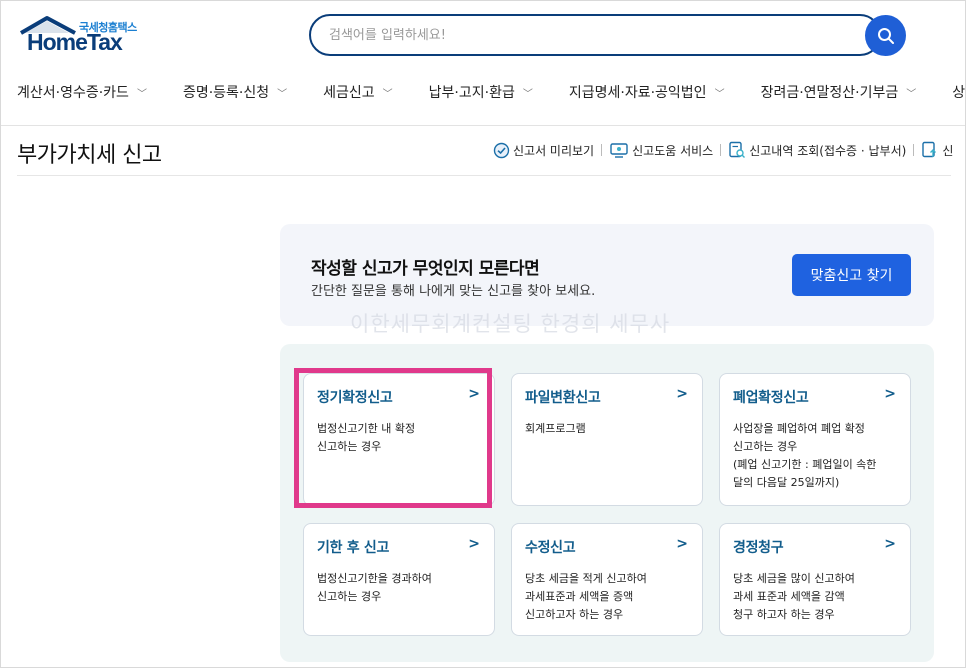 The width and height of the screenshot is (966, 668). Describe the element at coordinates (366, 437) in the screenshot. I see `card-description: 법정신고기한 내 확정 신고하는 경우` at that location.